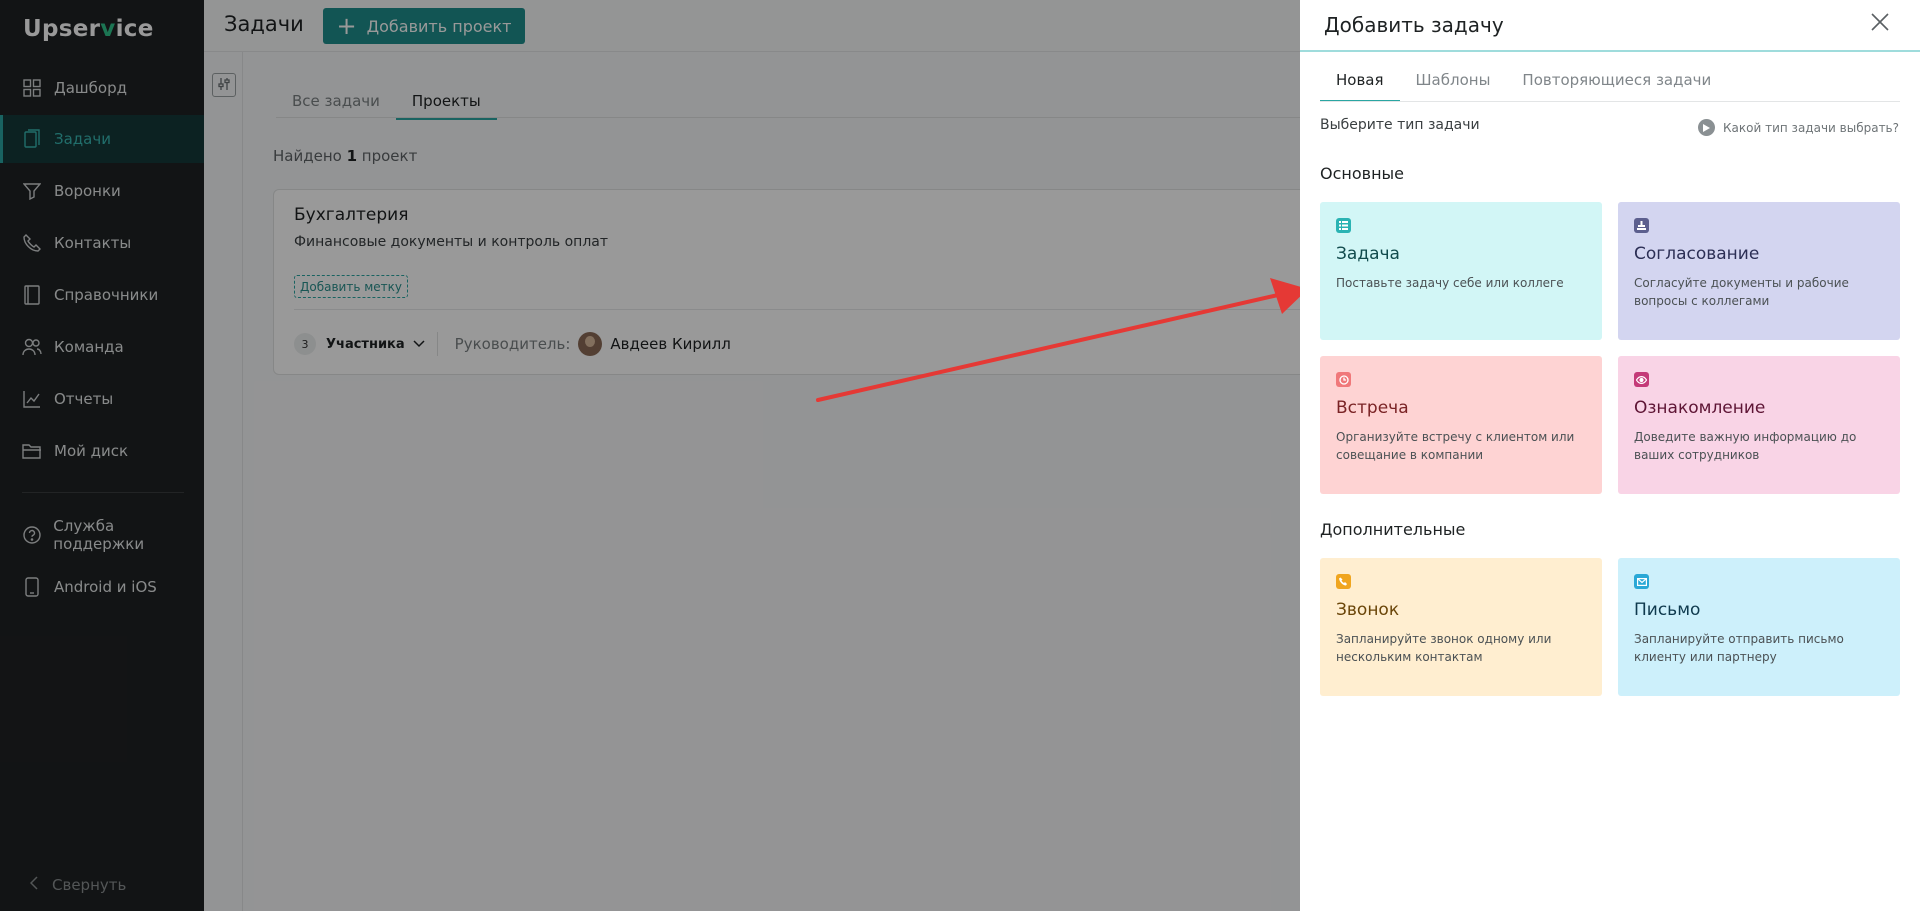  I want to click on call-icon, so click(1343, 581).